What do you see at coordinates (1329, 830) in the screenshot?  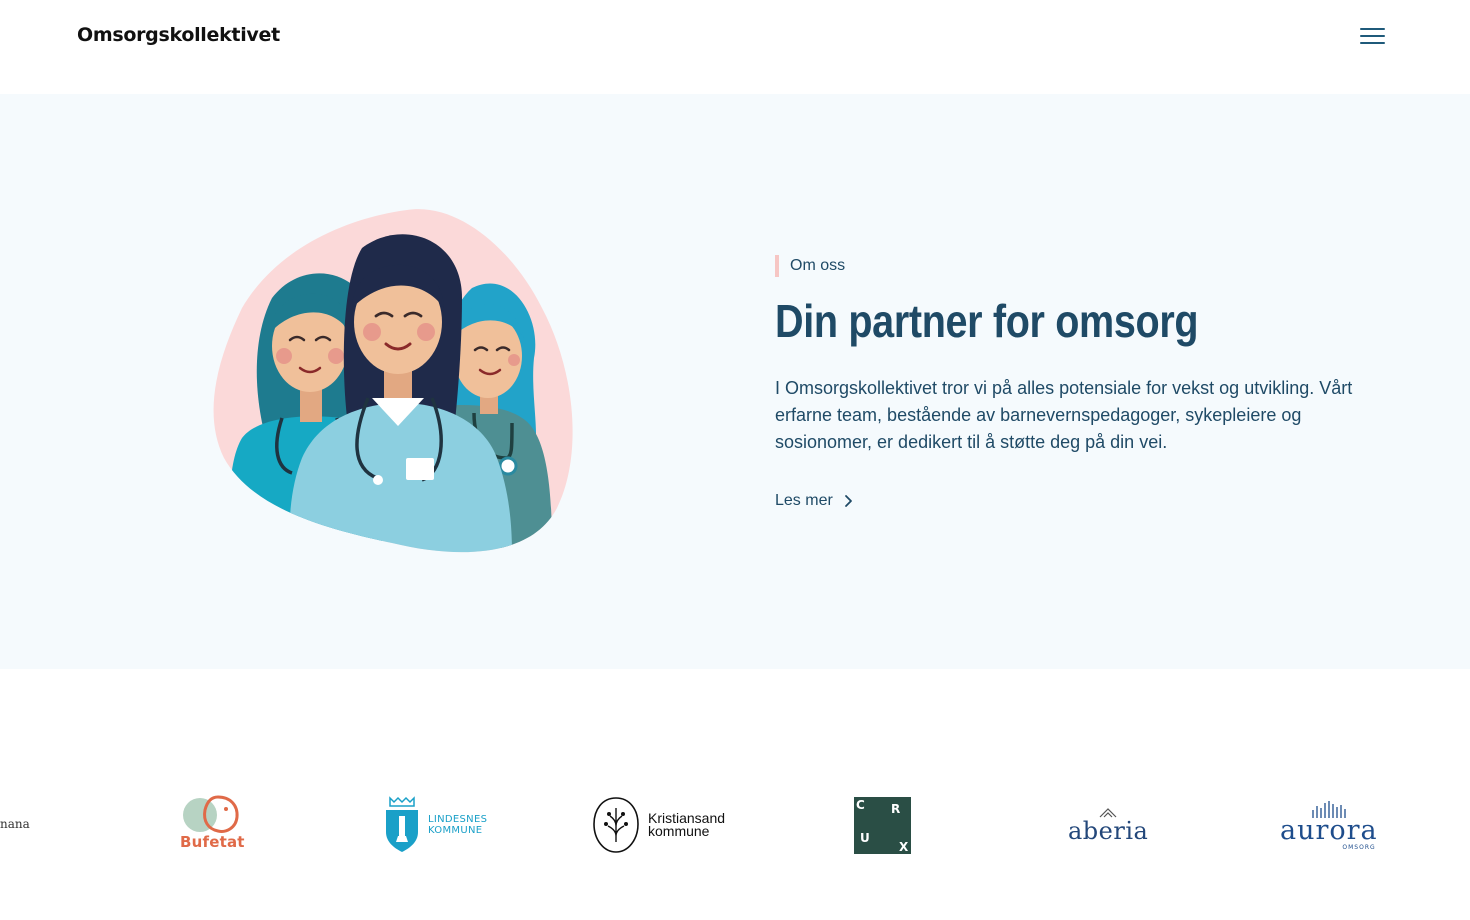 I see `aurora-wordmark: aurora` at bounding box center [1329, 830].